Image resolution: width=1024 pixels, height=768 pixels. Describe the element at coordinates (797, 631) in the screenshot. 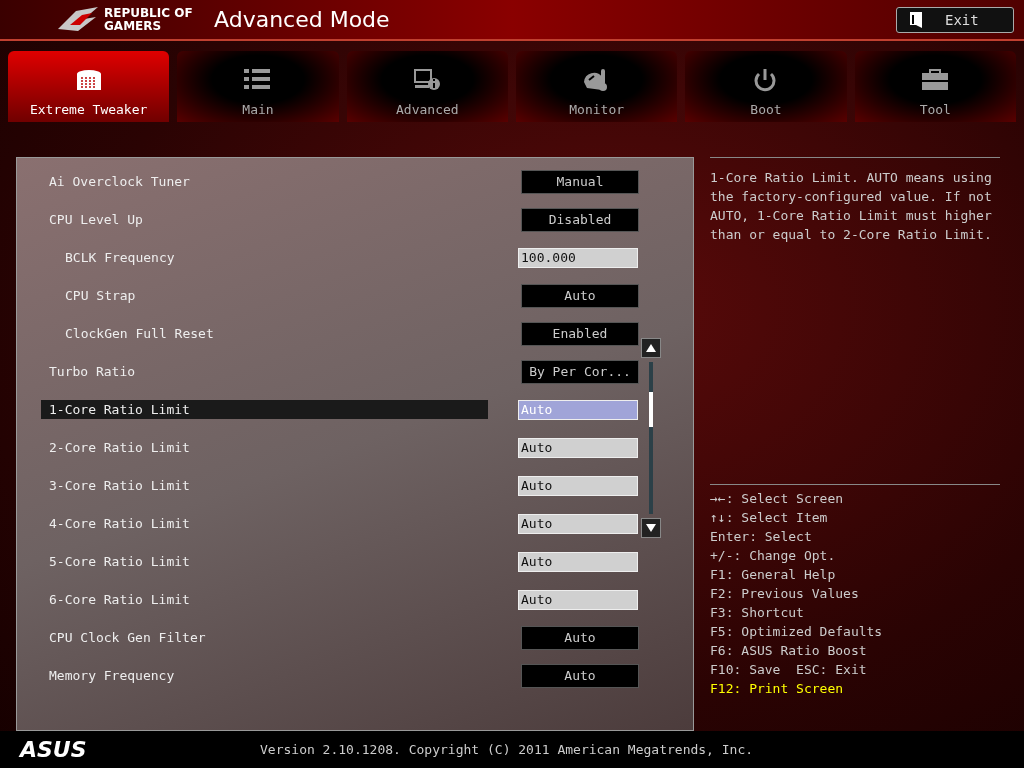

I see `key-hint: F5: Optimized Defaults` at that location.